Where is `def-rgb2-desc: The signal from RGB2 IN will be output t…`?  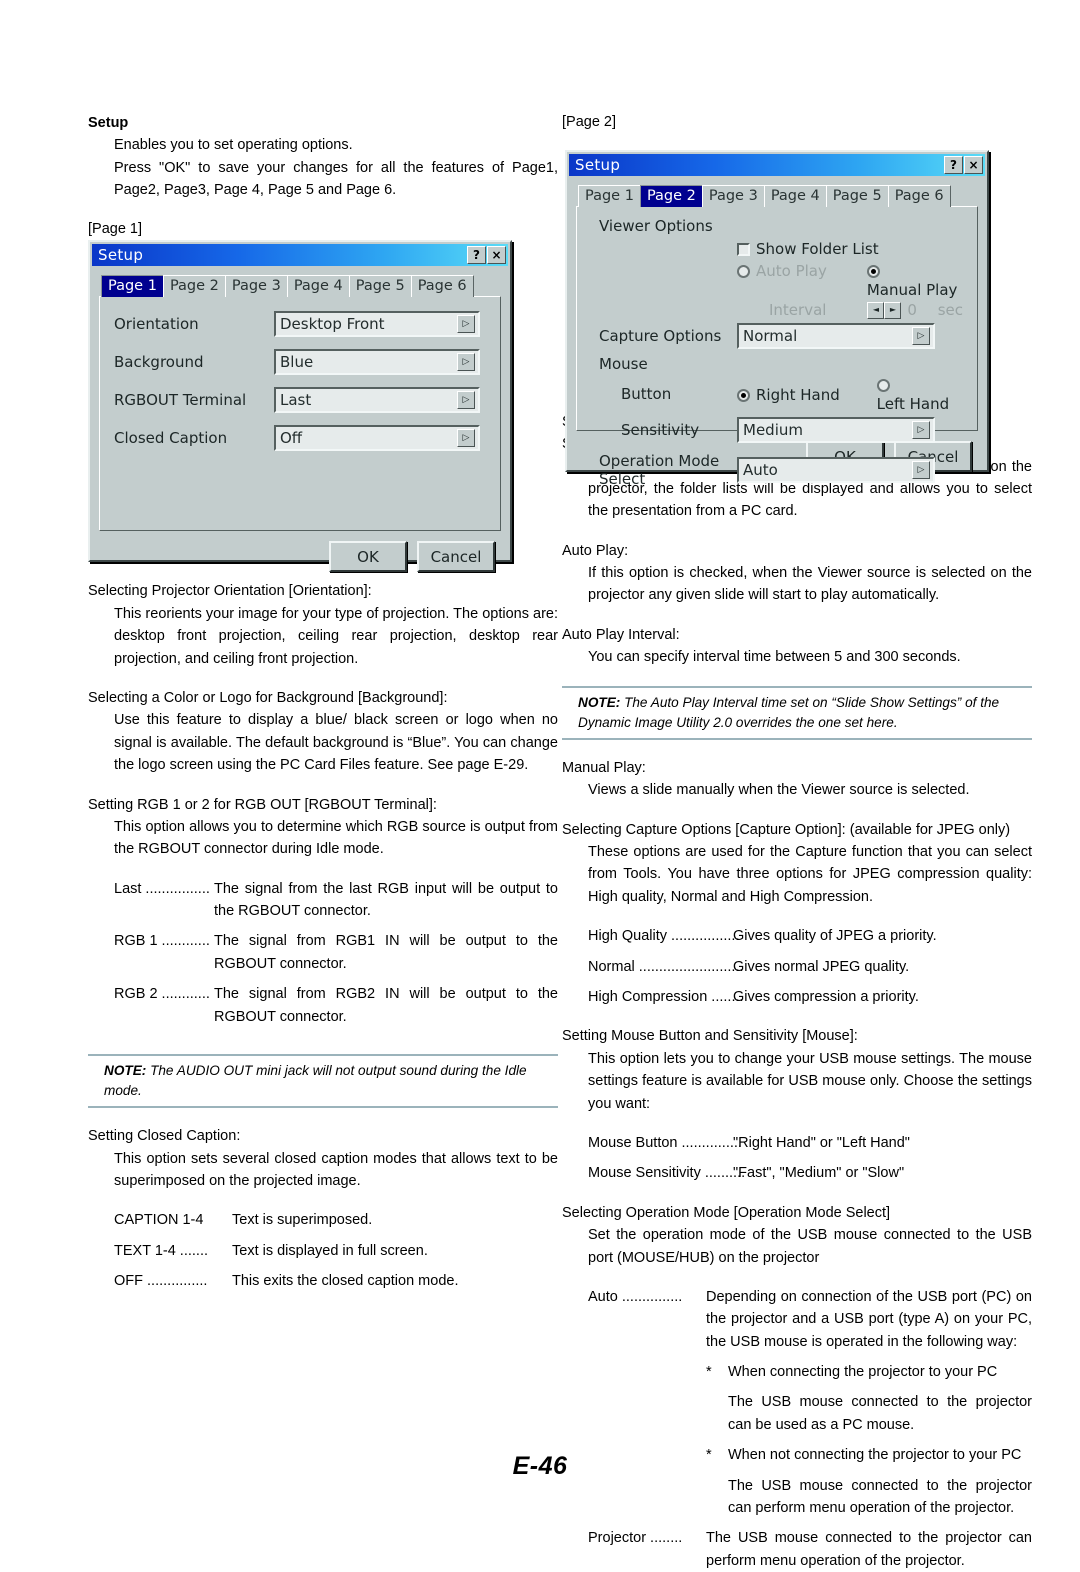
def-rgb2-desc: The signal from RGB2 IN will be output t… is located at coordinates (386, 1005).